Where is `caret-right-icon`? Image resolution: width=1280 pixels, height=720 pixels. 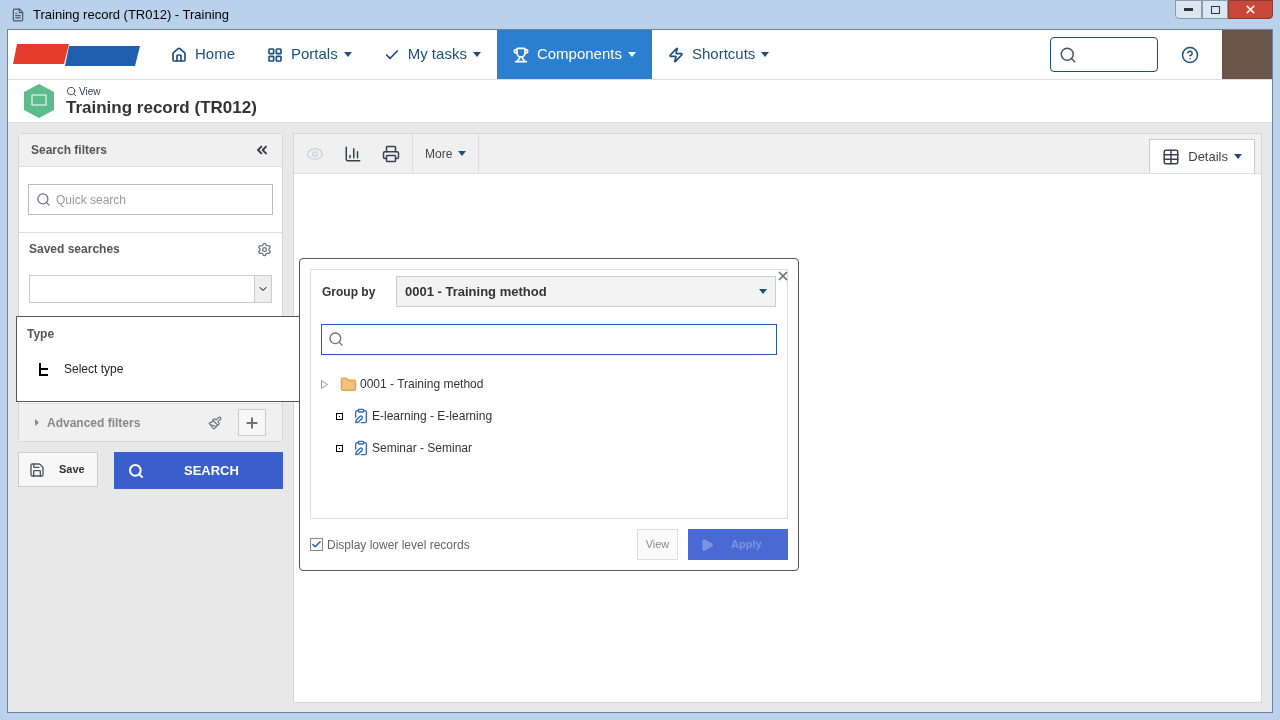 caret-right-icon is located at coordinates (37, 422).